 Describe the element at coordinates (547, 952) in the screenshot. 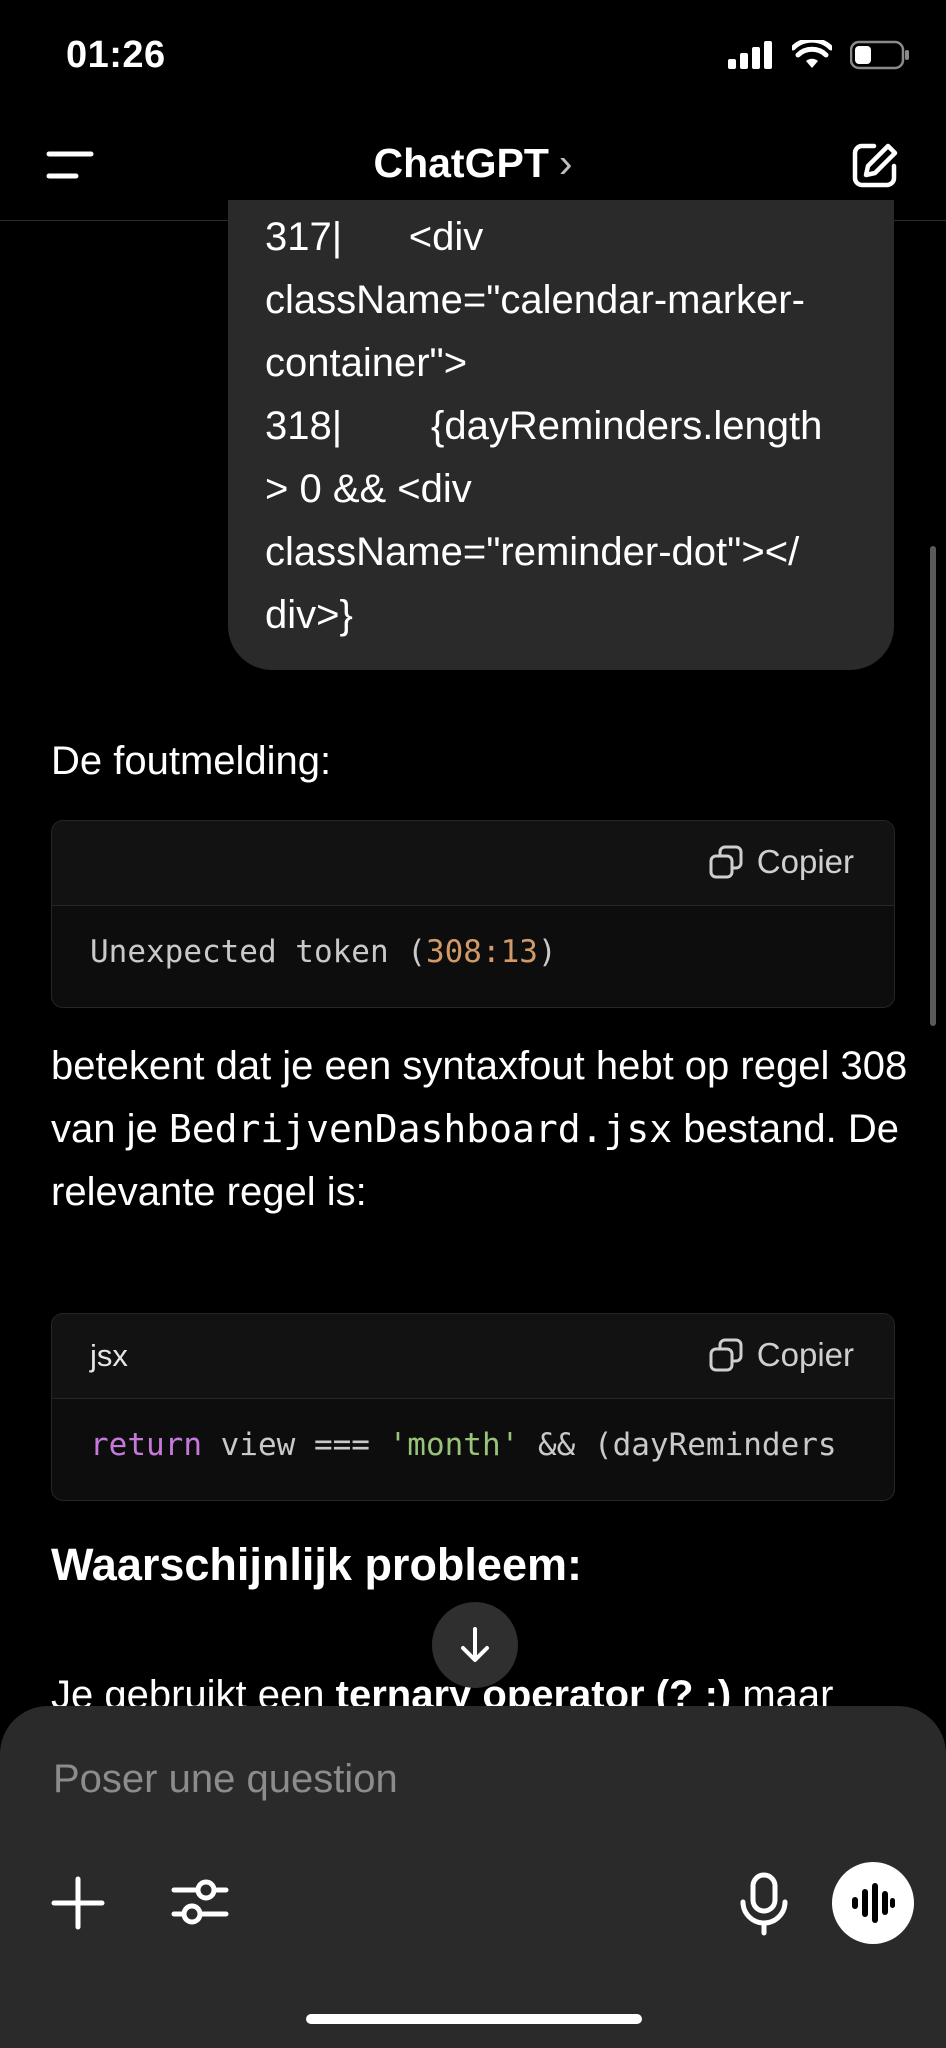

I see `code-text: )` at that location.